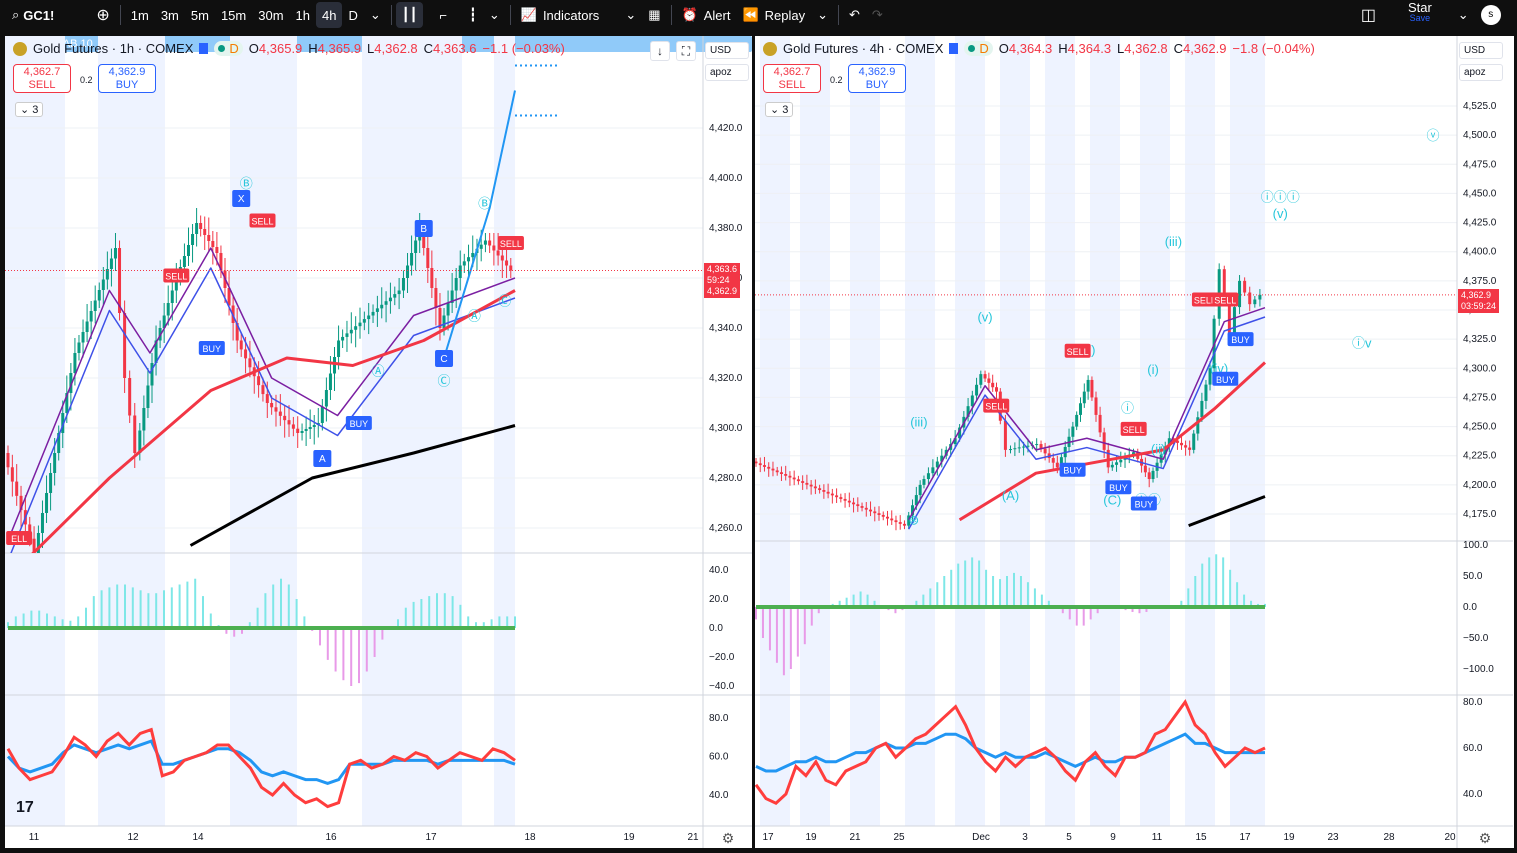 The image size is (1517, 853). Describe the element at coordinates (854, 15) in the screenshot. I see `undo-button: ↶` at that location.